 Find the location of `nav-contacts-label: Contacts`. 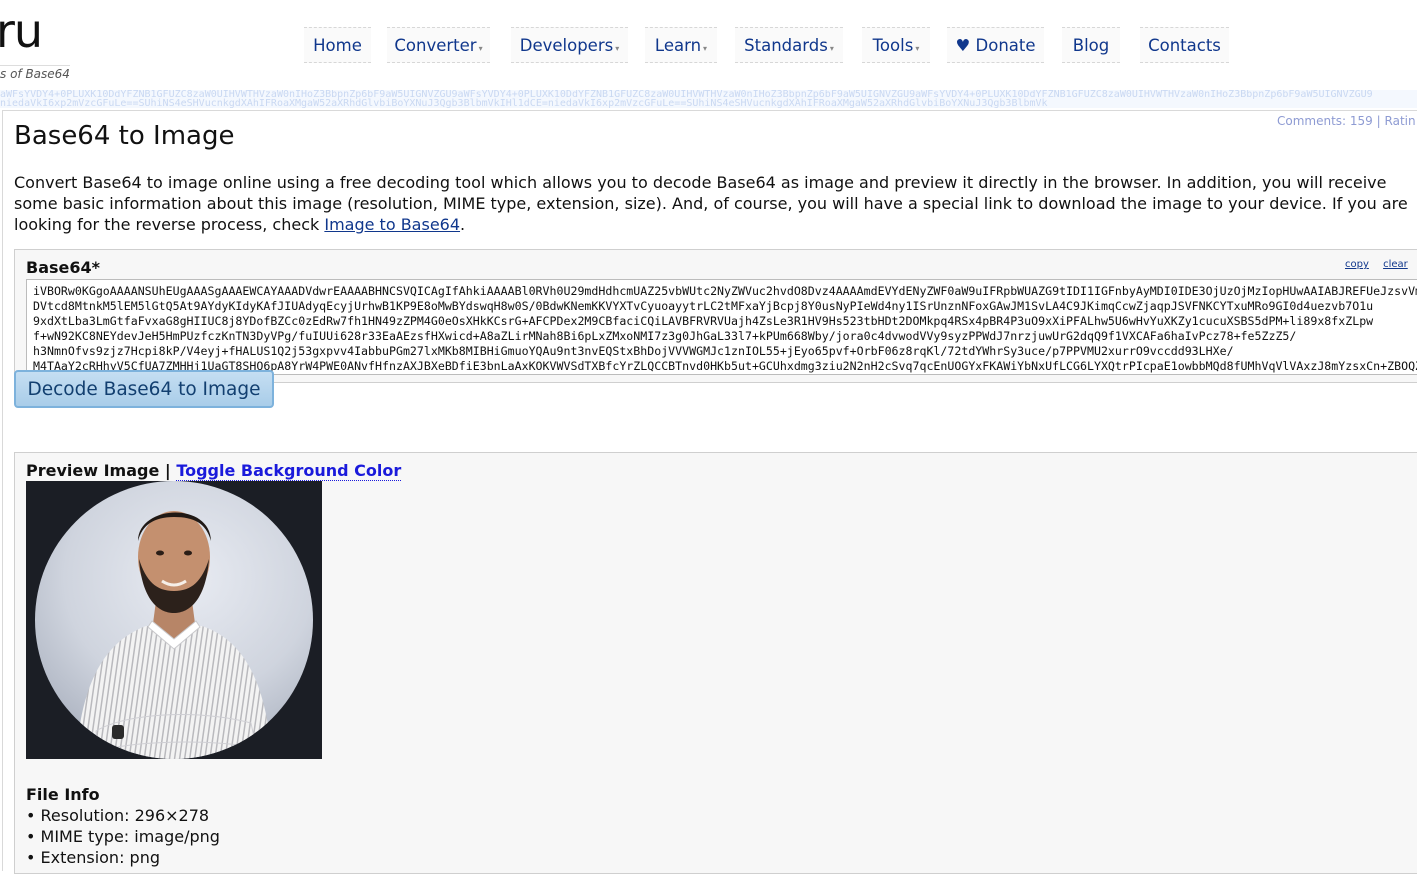

nav-contacts-label: Contacts is located at coordinates (1184, 45).